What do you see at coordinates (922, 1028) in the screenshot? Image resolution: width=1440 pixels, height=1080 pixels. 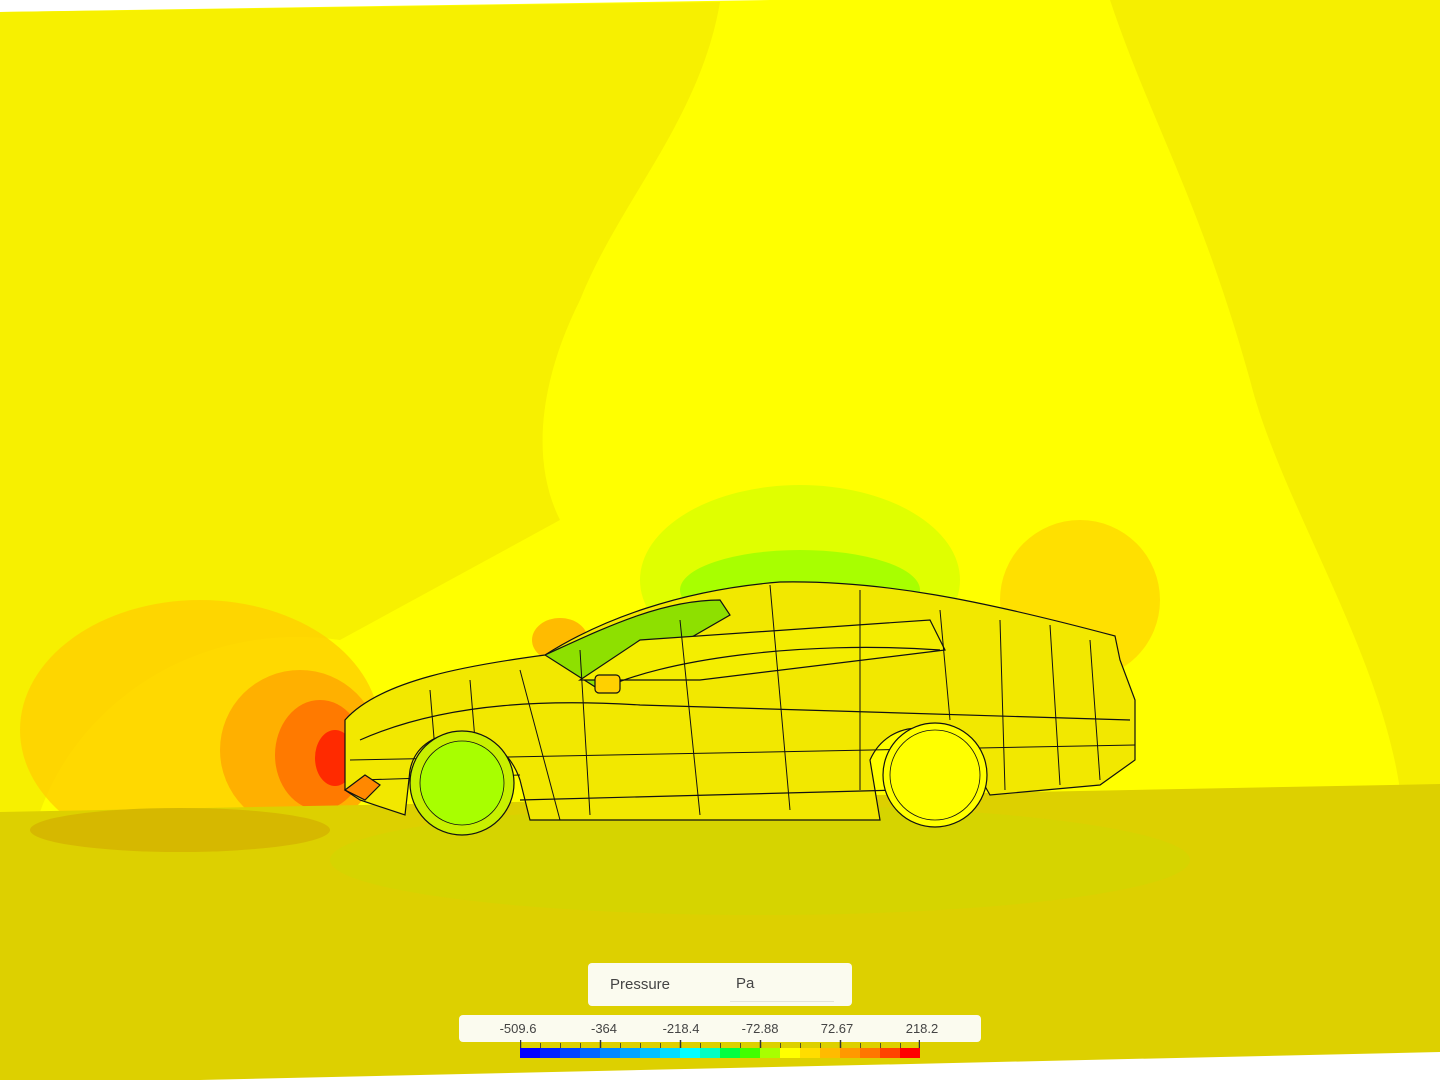 I see `tick-label: 218.2` at bounding box center [922, 1028].